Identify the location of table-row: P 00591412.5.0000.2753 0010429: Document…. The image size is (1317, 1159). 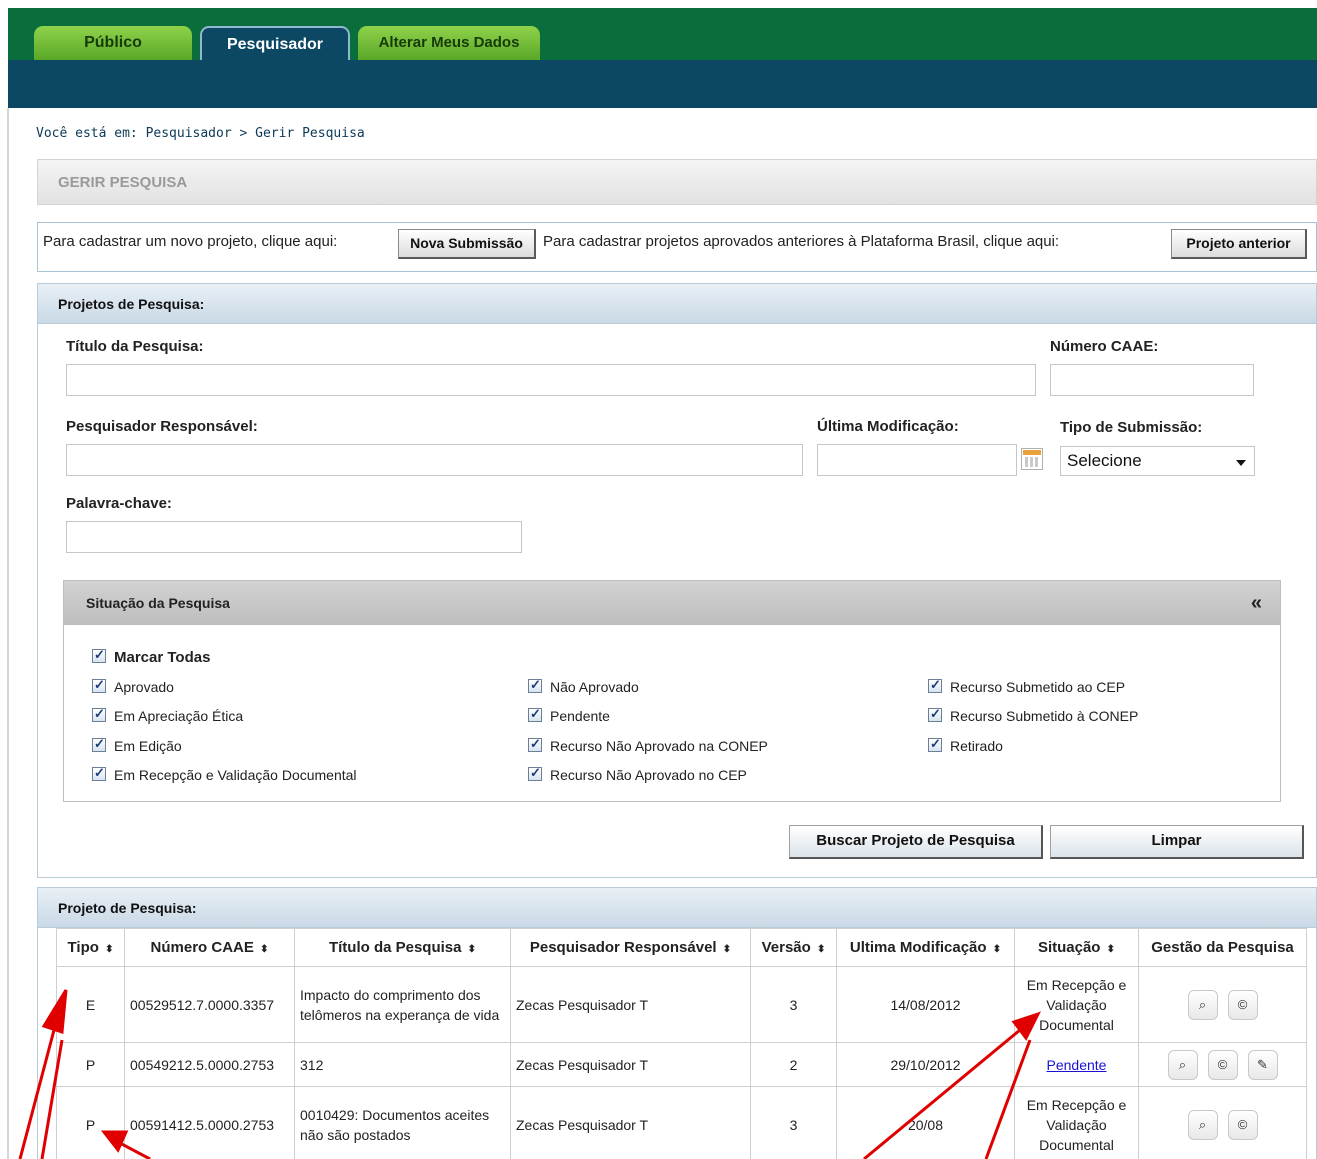
(681, 1122).